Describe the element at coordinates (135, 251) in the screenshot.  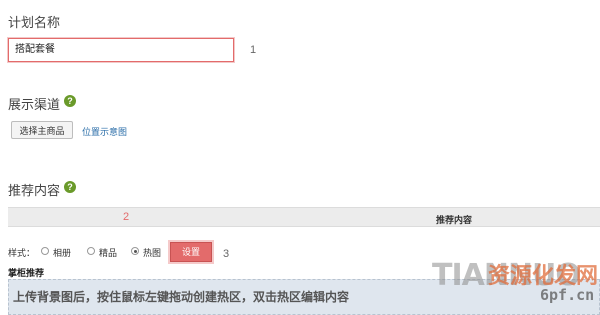
I see `style-radio-heatmap` at that location.